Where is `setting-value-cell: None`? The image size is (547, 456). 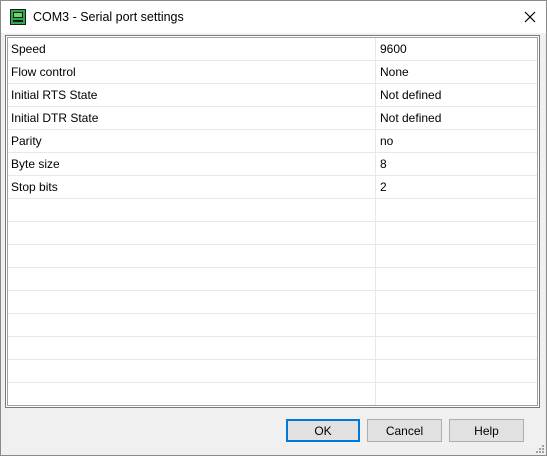 setting-value-cell: None is located at coordinates (456, 72).